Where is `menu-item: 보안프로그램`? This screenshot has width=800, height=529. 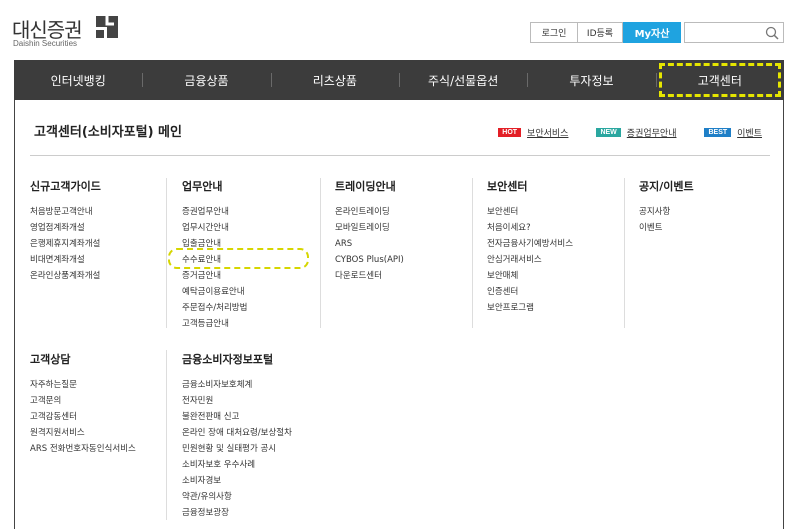
menu-item: 보안프로그램 is located at coordinates (530, 308).